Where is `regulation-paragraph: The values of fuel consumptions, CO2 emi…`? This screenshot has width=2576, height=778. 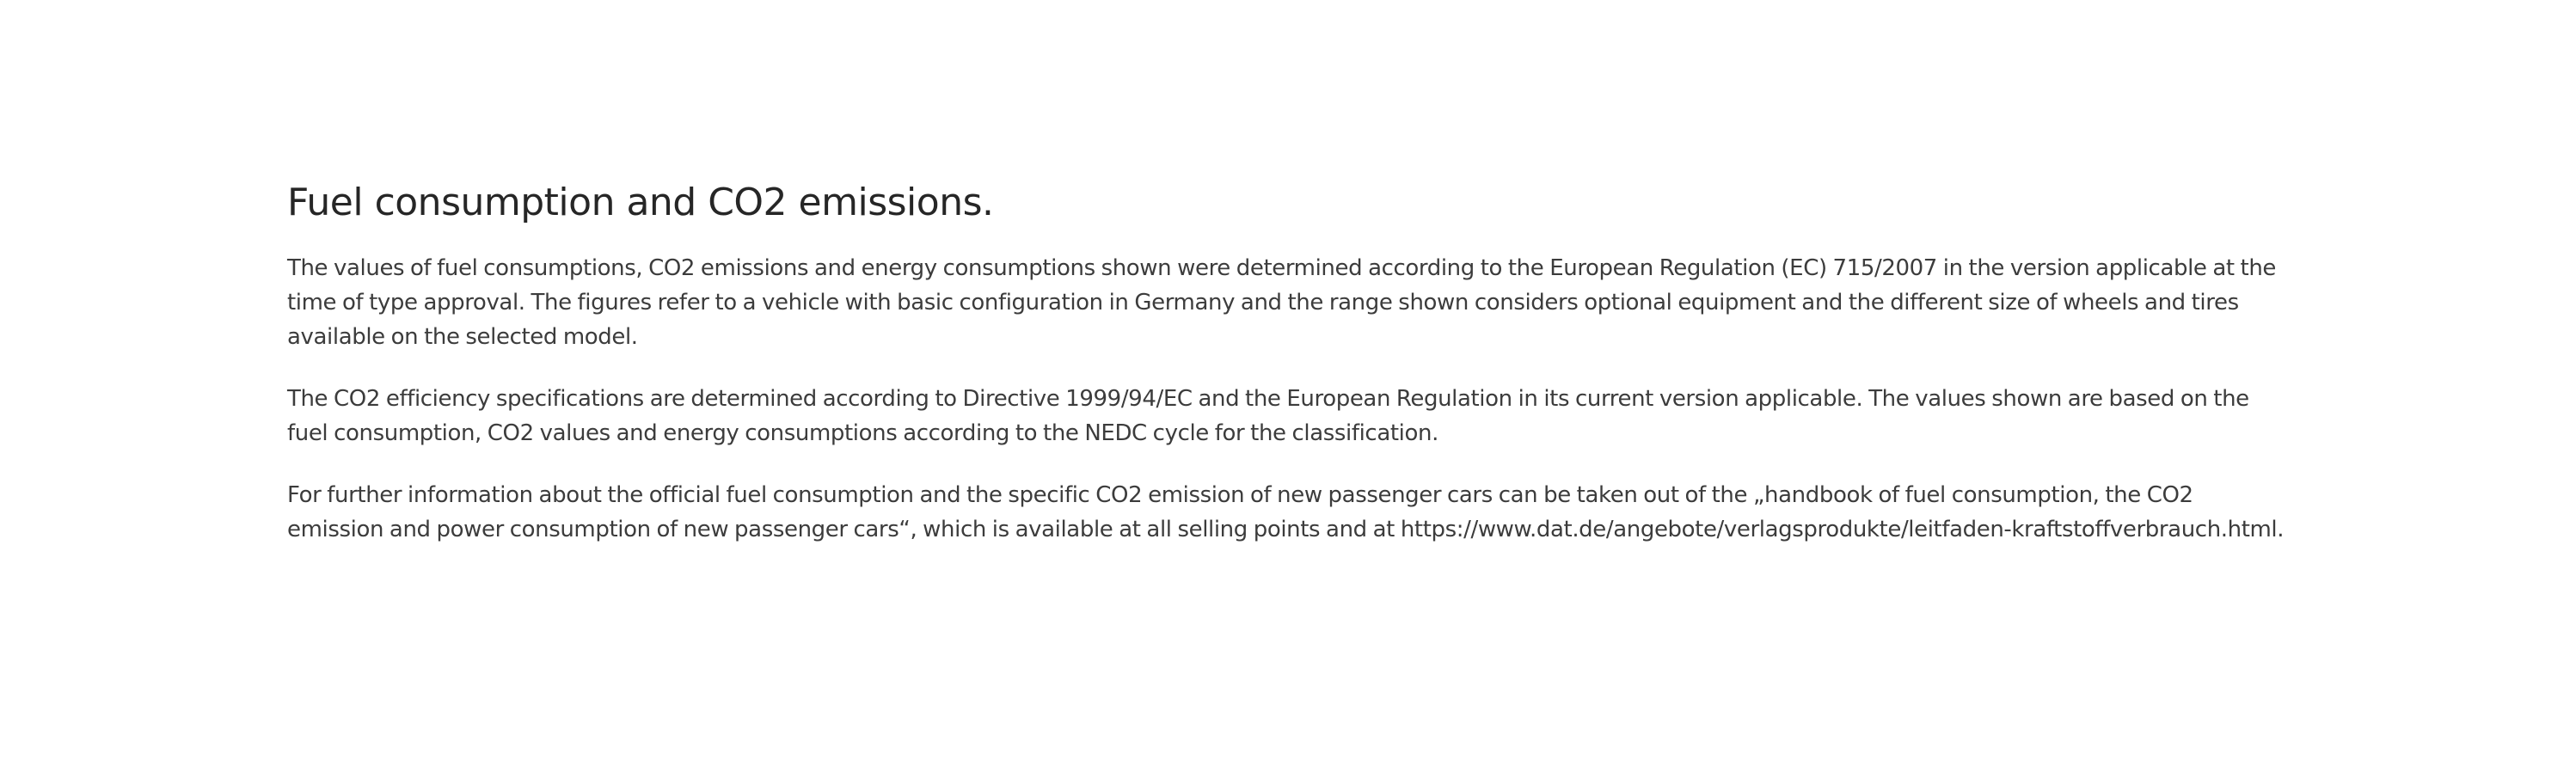 regulation-paragraph: The values of fuel consumptions, CO2 emi… is located at coordinates (1282, 302).